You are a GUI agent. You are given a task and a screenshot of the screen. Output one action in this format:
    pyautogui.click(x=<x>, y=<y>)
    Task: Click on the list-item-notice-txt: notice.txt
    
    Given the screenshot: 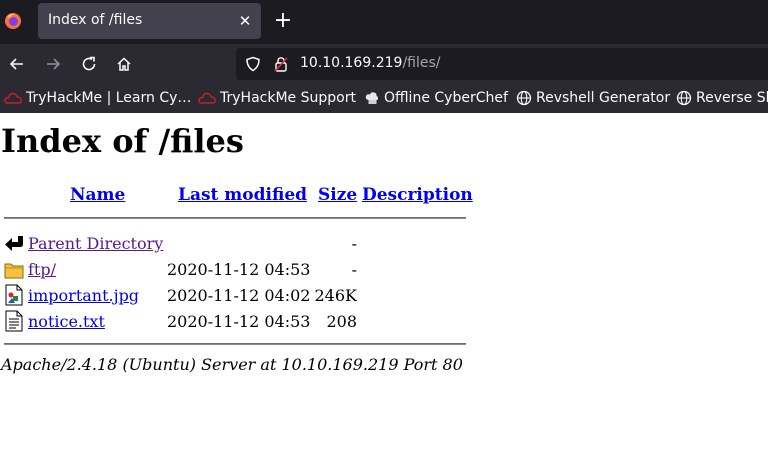 What is the action you would take?
    pyautogui.click(x=66, y=321)
    